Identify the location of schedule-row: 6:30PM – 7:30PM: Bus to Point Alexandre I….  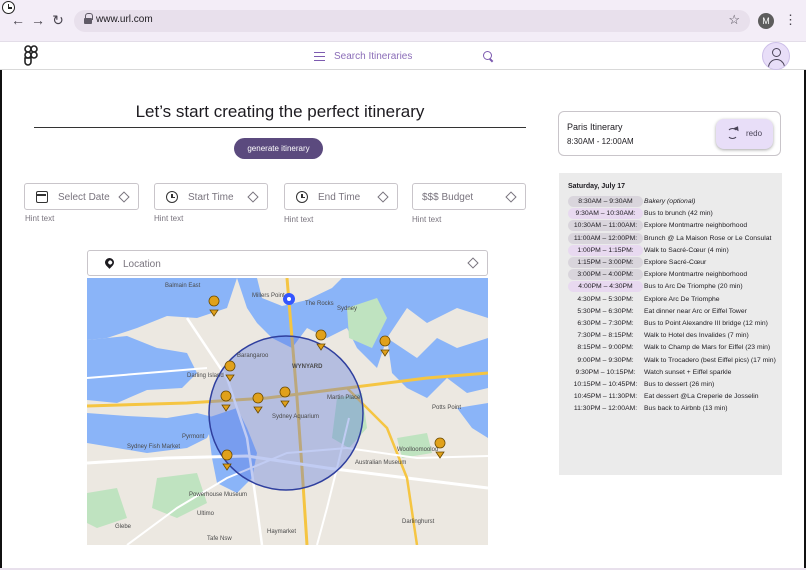
(675, 323).